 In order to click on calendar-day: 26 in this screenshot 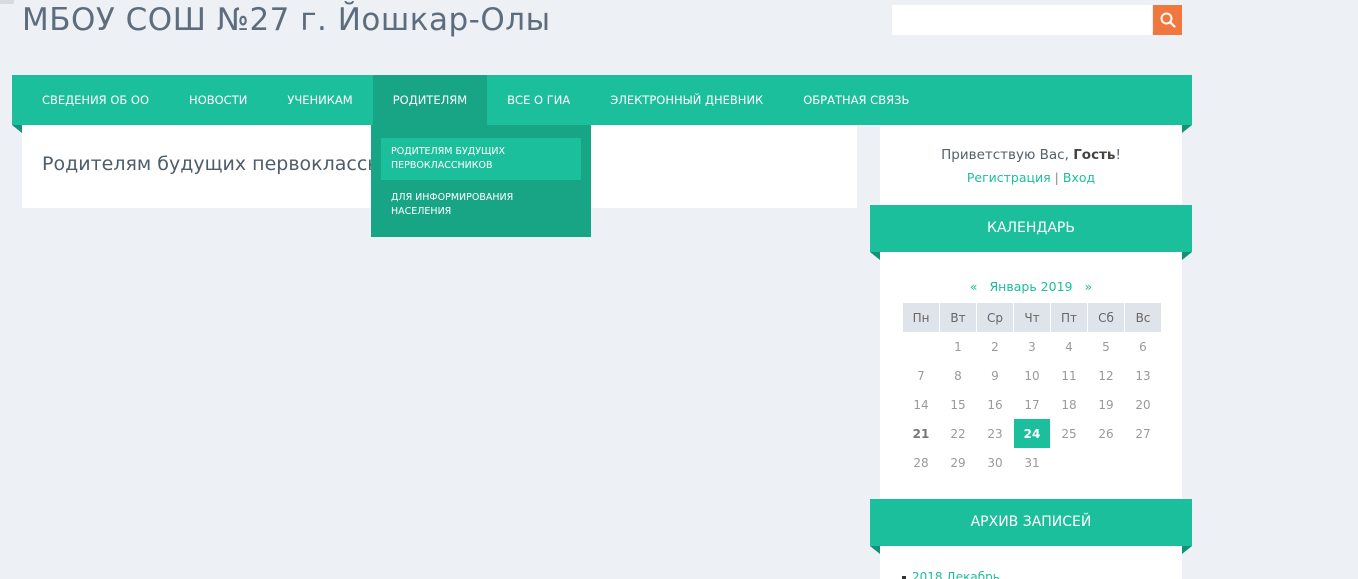, I will do `click(1106, 433)`.